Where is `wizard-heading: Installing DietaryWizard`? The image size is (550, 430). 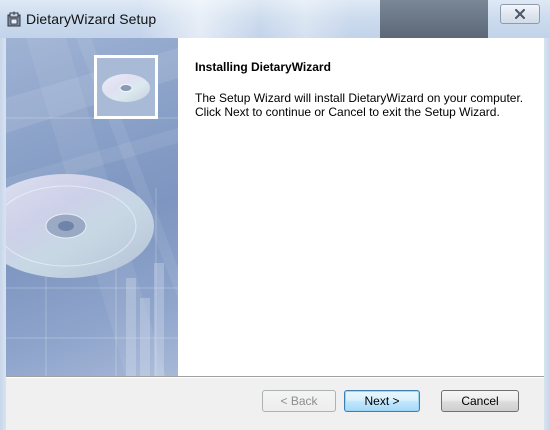
wizard-heading: Installing DietaryWizard is located at coordinates (263, 67).